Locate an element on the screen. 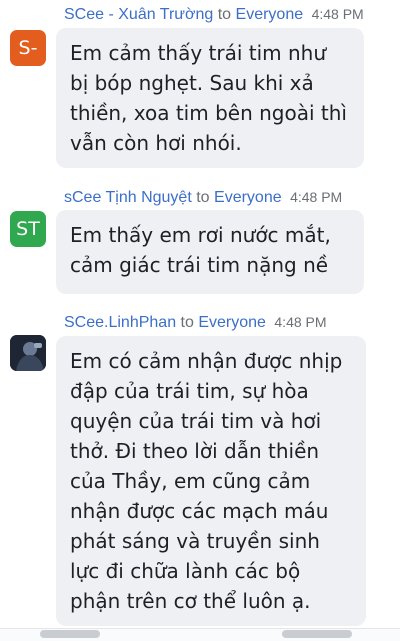  profile-photo-icon is located at coordinates (28, 353).